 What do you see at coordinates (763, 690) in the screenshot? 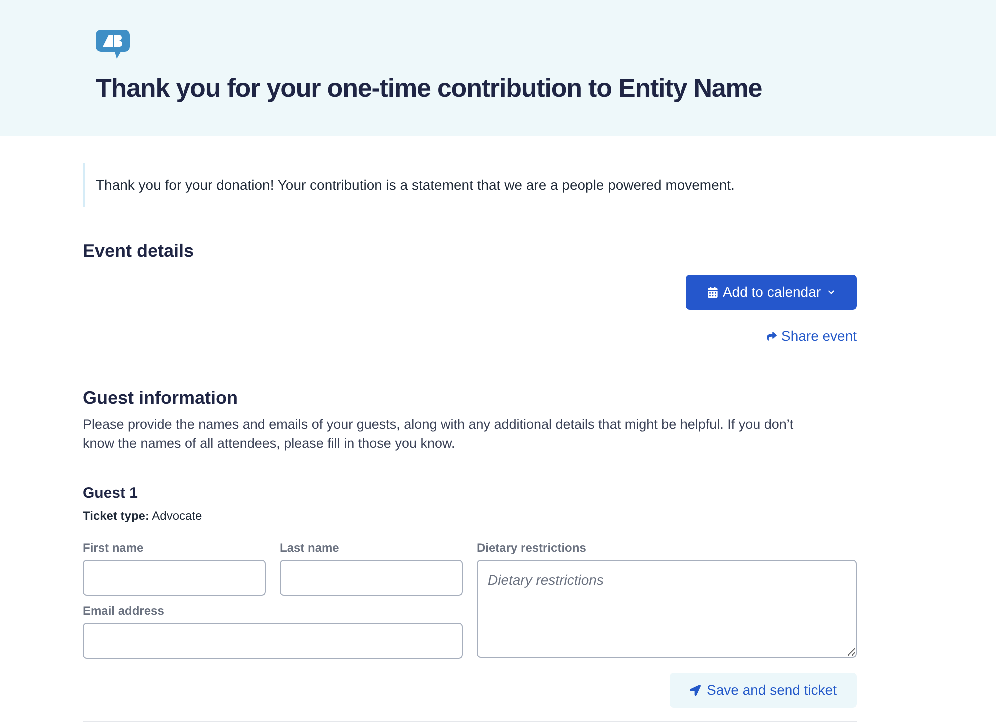
I see `save-and-send-ticket-button: Save and send ticket` at bounding box center [763, 690].